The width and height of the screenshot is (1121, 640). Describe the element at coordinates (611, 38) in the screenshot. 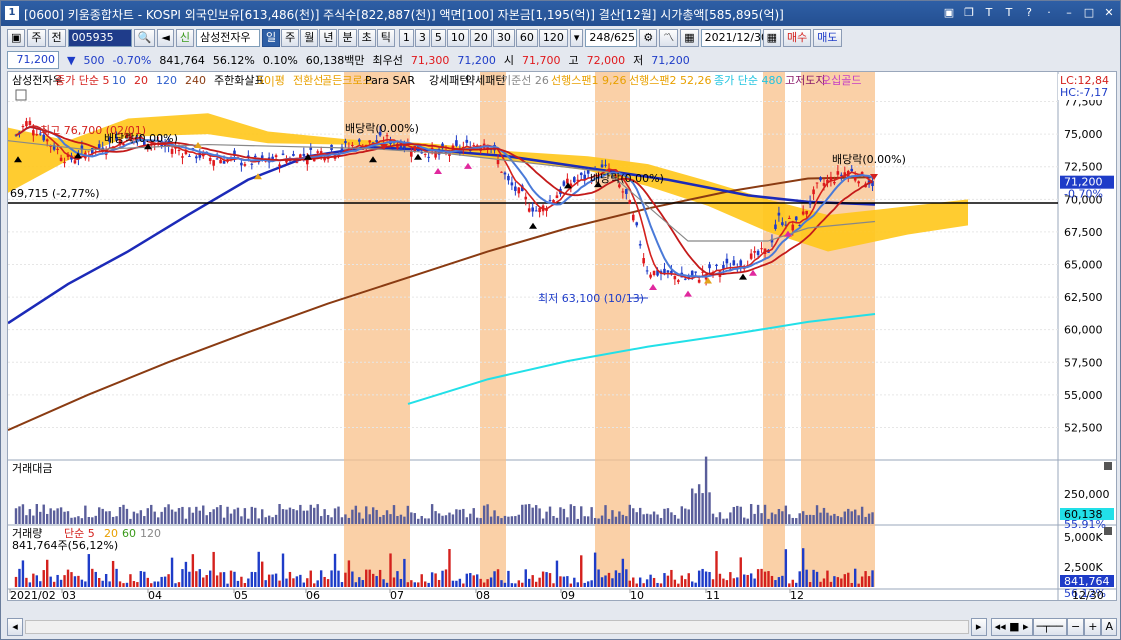

I see `count-field: 248/625` at that location.